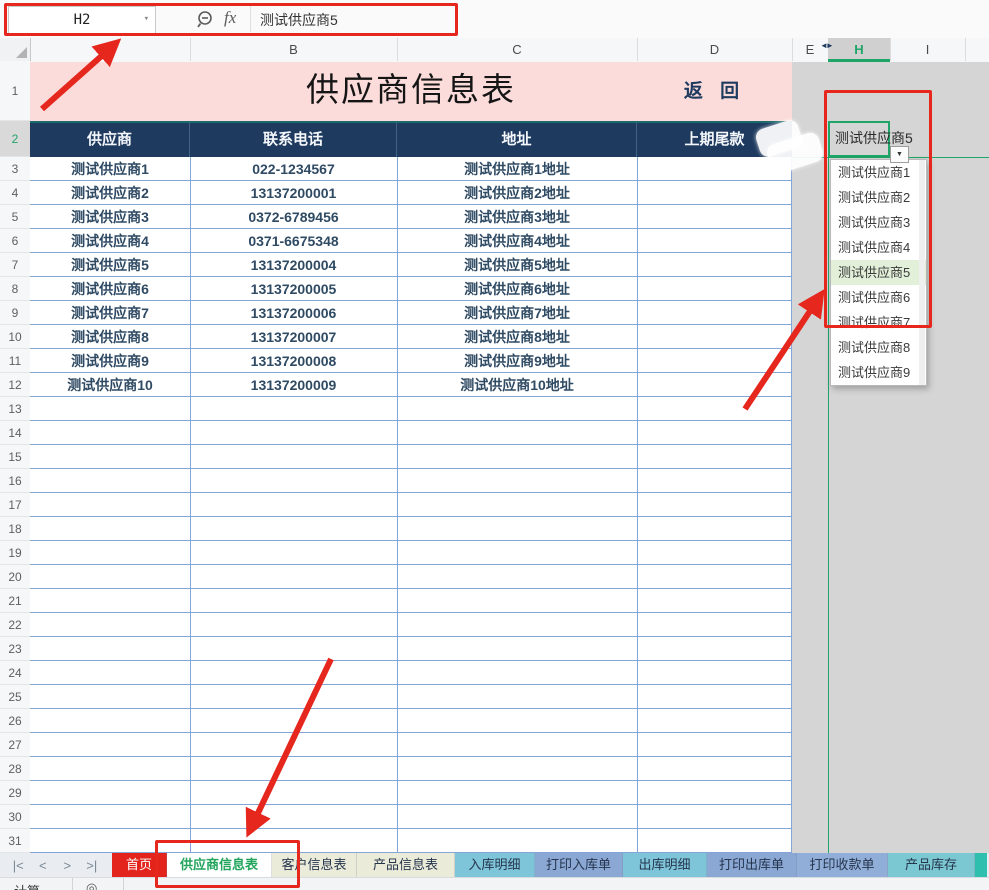  Describe the element at coordinates (314, 865) in the screenshot. I see `sheet-tab: 客户信息表` at that location.